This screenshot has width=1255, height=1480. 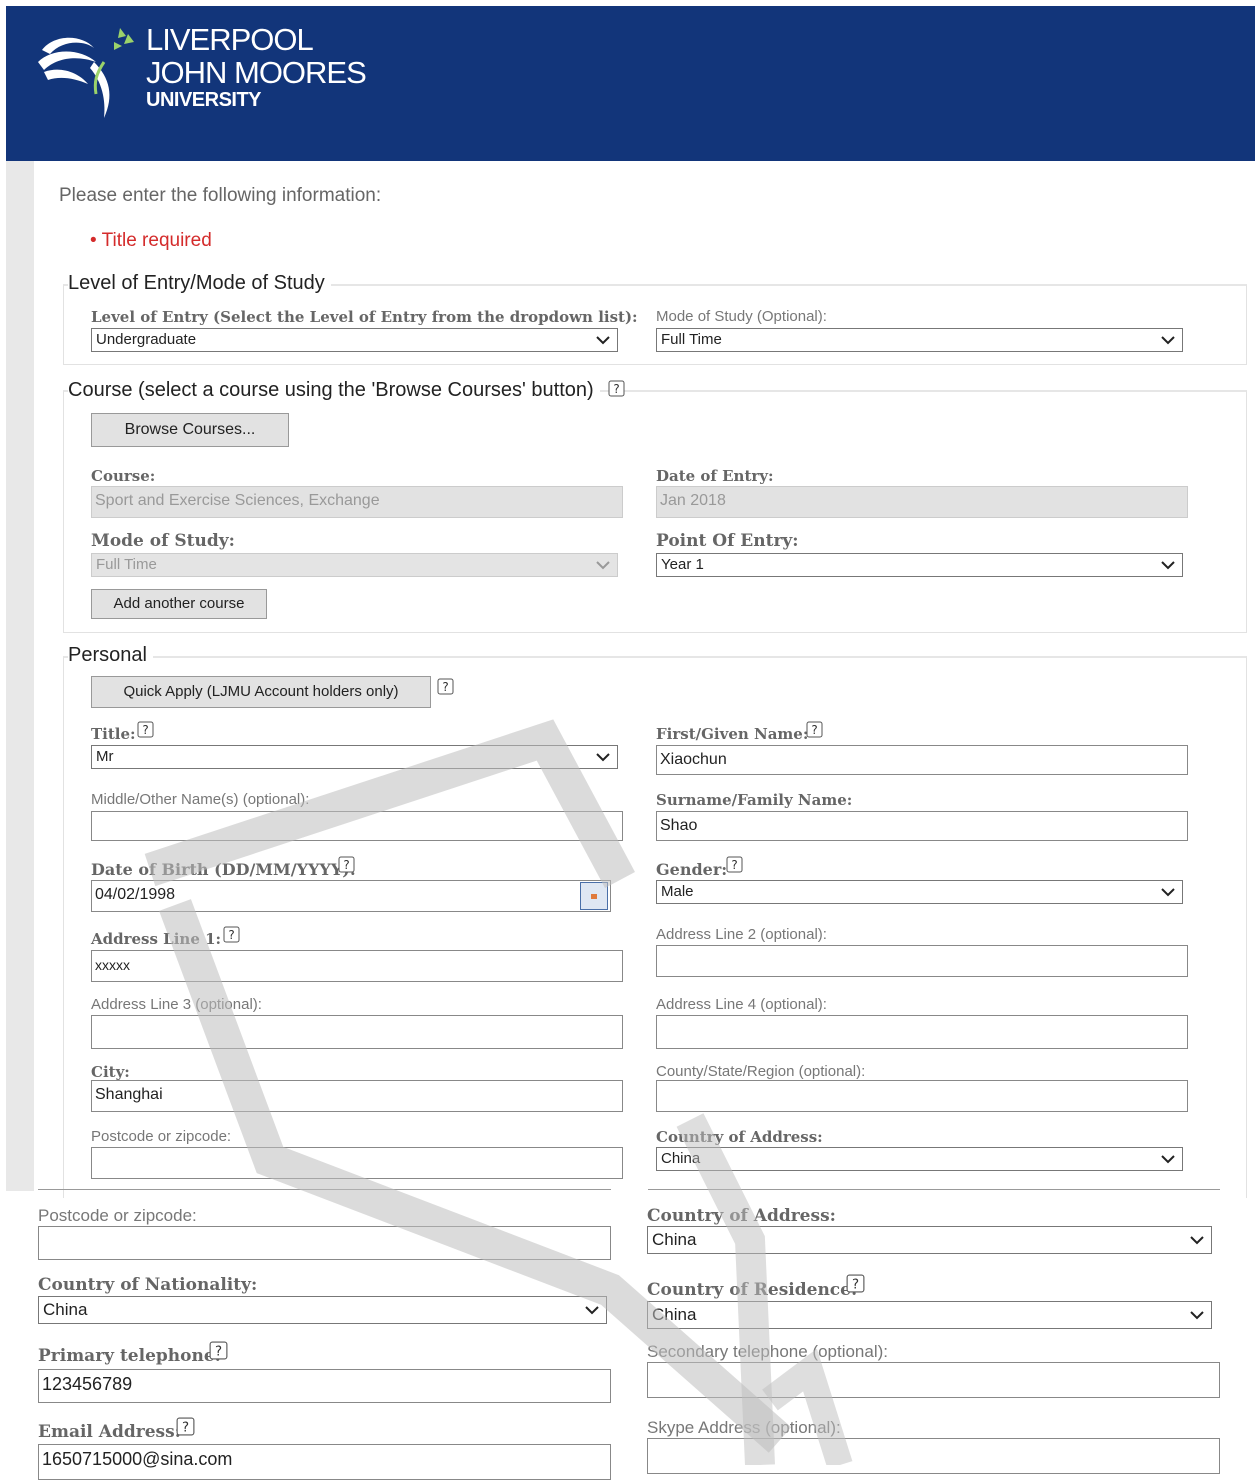 I want to click on divider, so click(x=934, y=1189).